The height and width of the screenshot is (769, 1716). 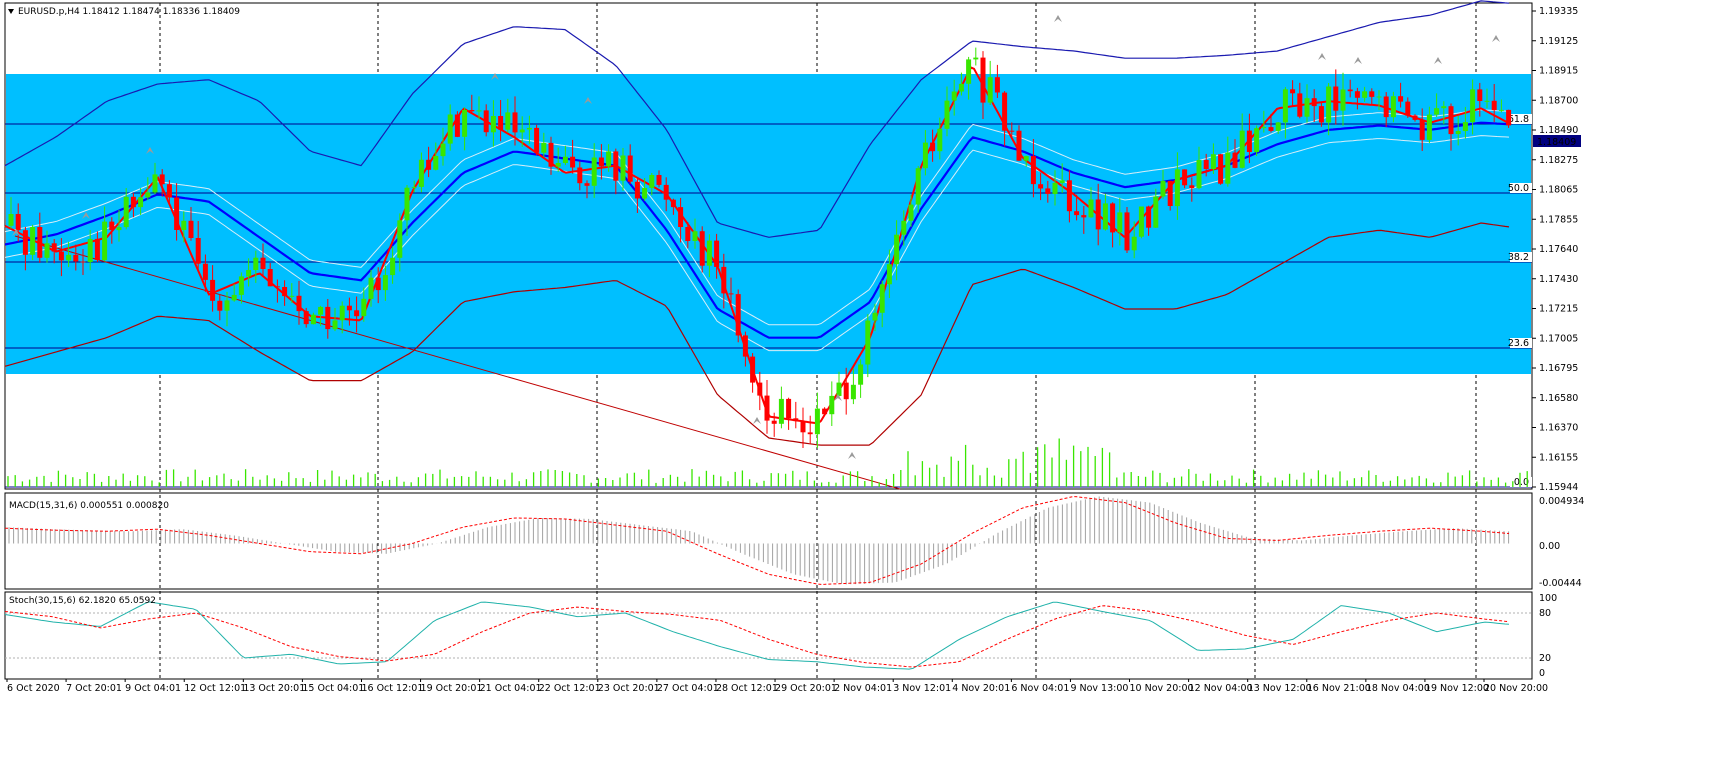 What do you see at coordinates (688, 688) in the screenshot?
I see `time-axis-label: 27 Oct 04:01` at bounding box center [688, 688].